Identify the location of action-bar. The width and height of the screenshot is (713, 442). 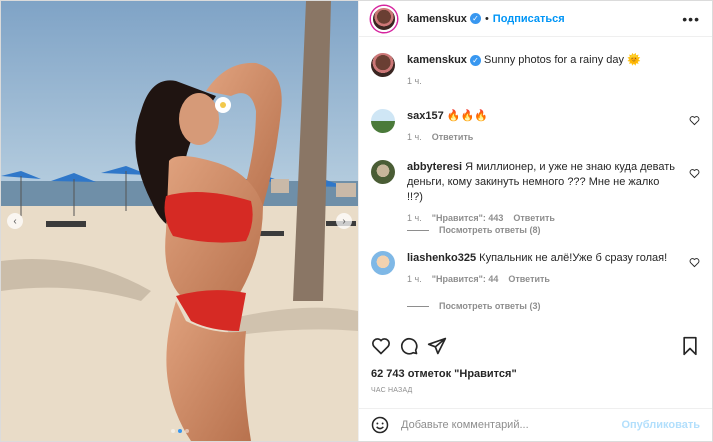
(535, 346).